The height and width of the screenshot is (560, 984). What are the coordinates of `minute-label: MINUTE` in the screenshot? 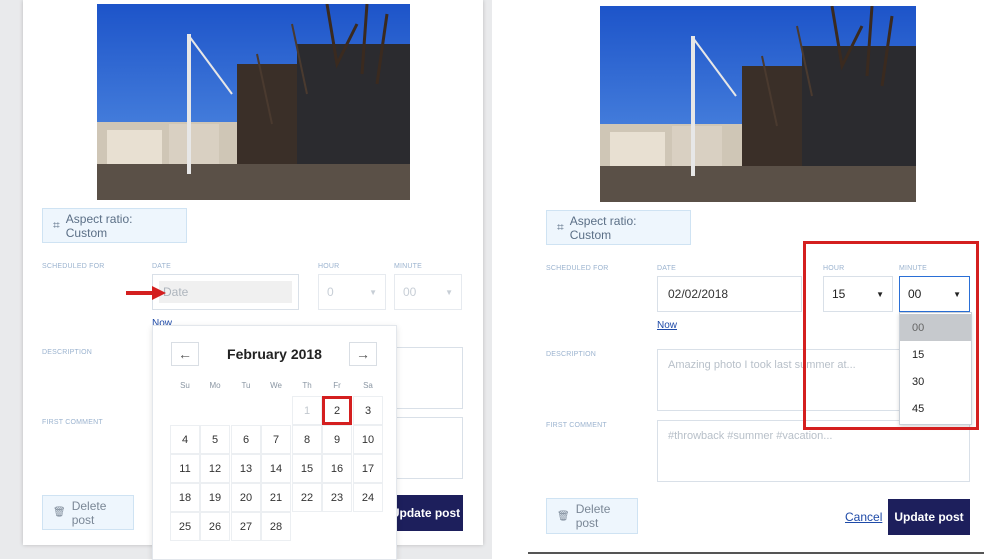 It's located at (408, 266).